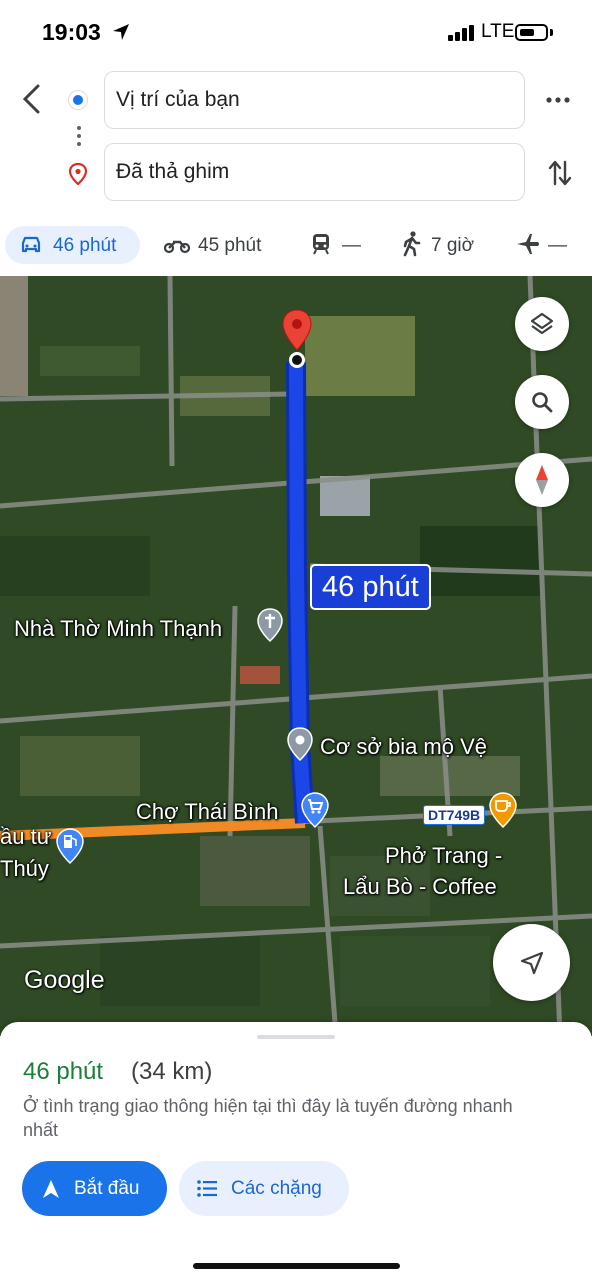  Describe the element at coordinates (24, 869) in the screenshot. I see `poi-label-gas-line2: Thúy` at that location.